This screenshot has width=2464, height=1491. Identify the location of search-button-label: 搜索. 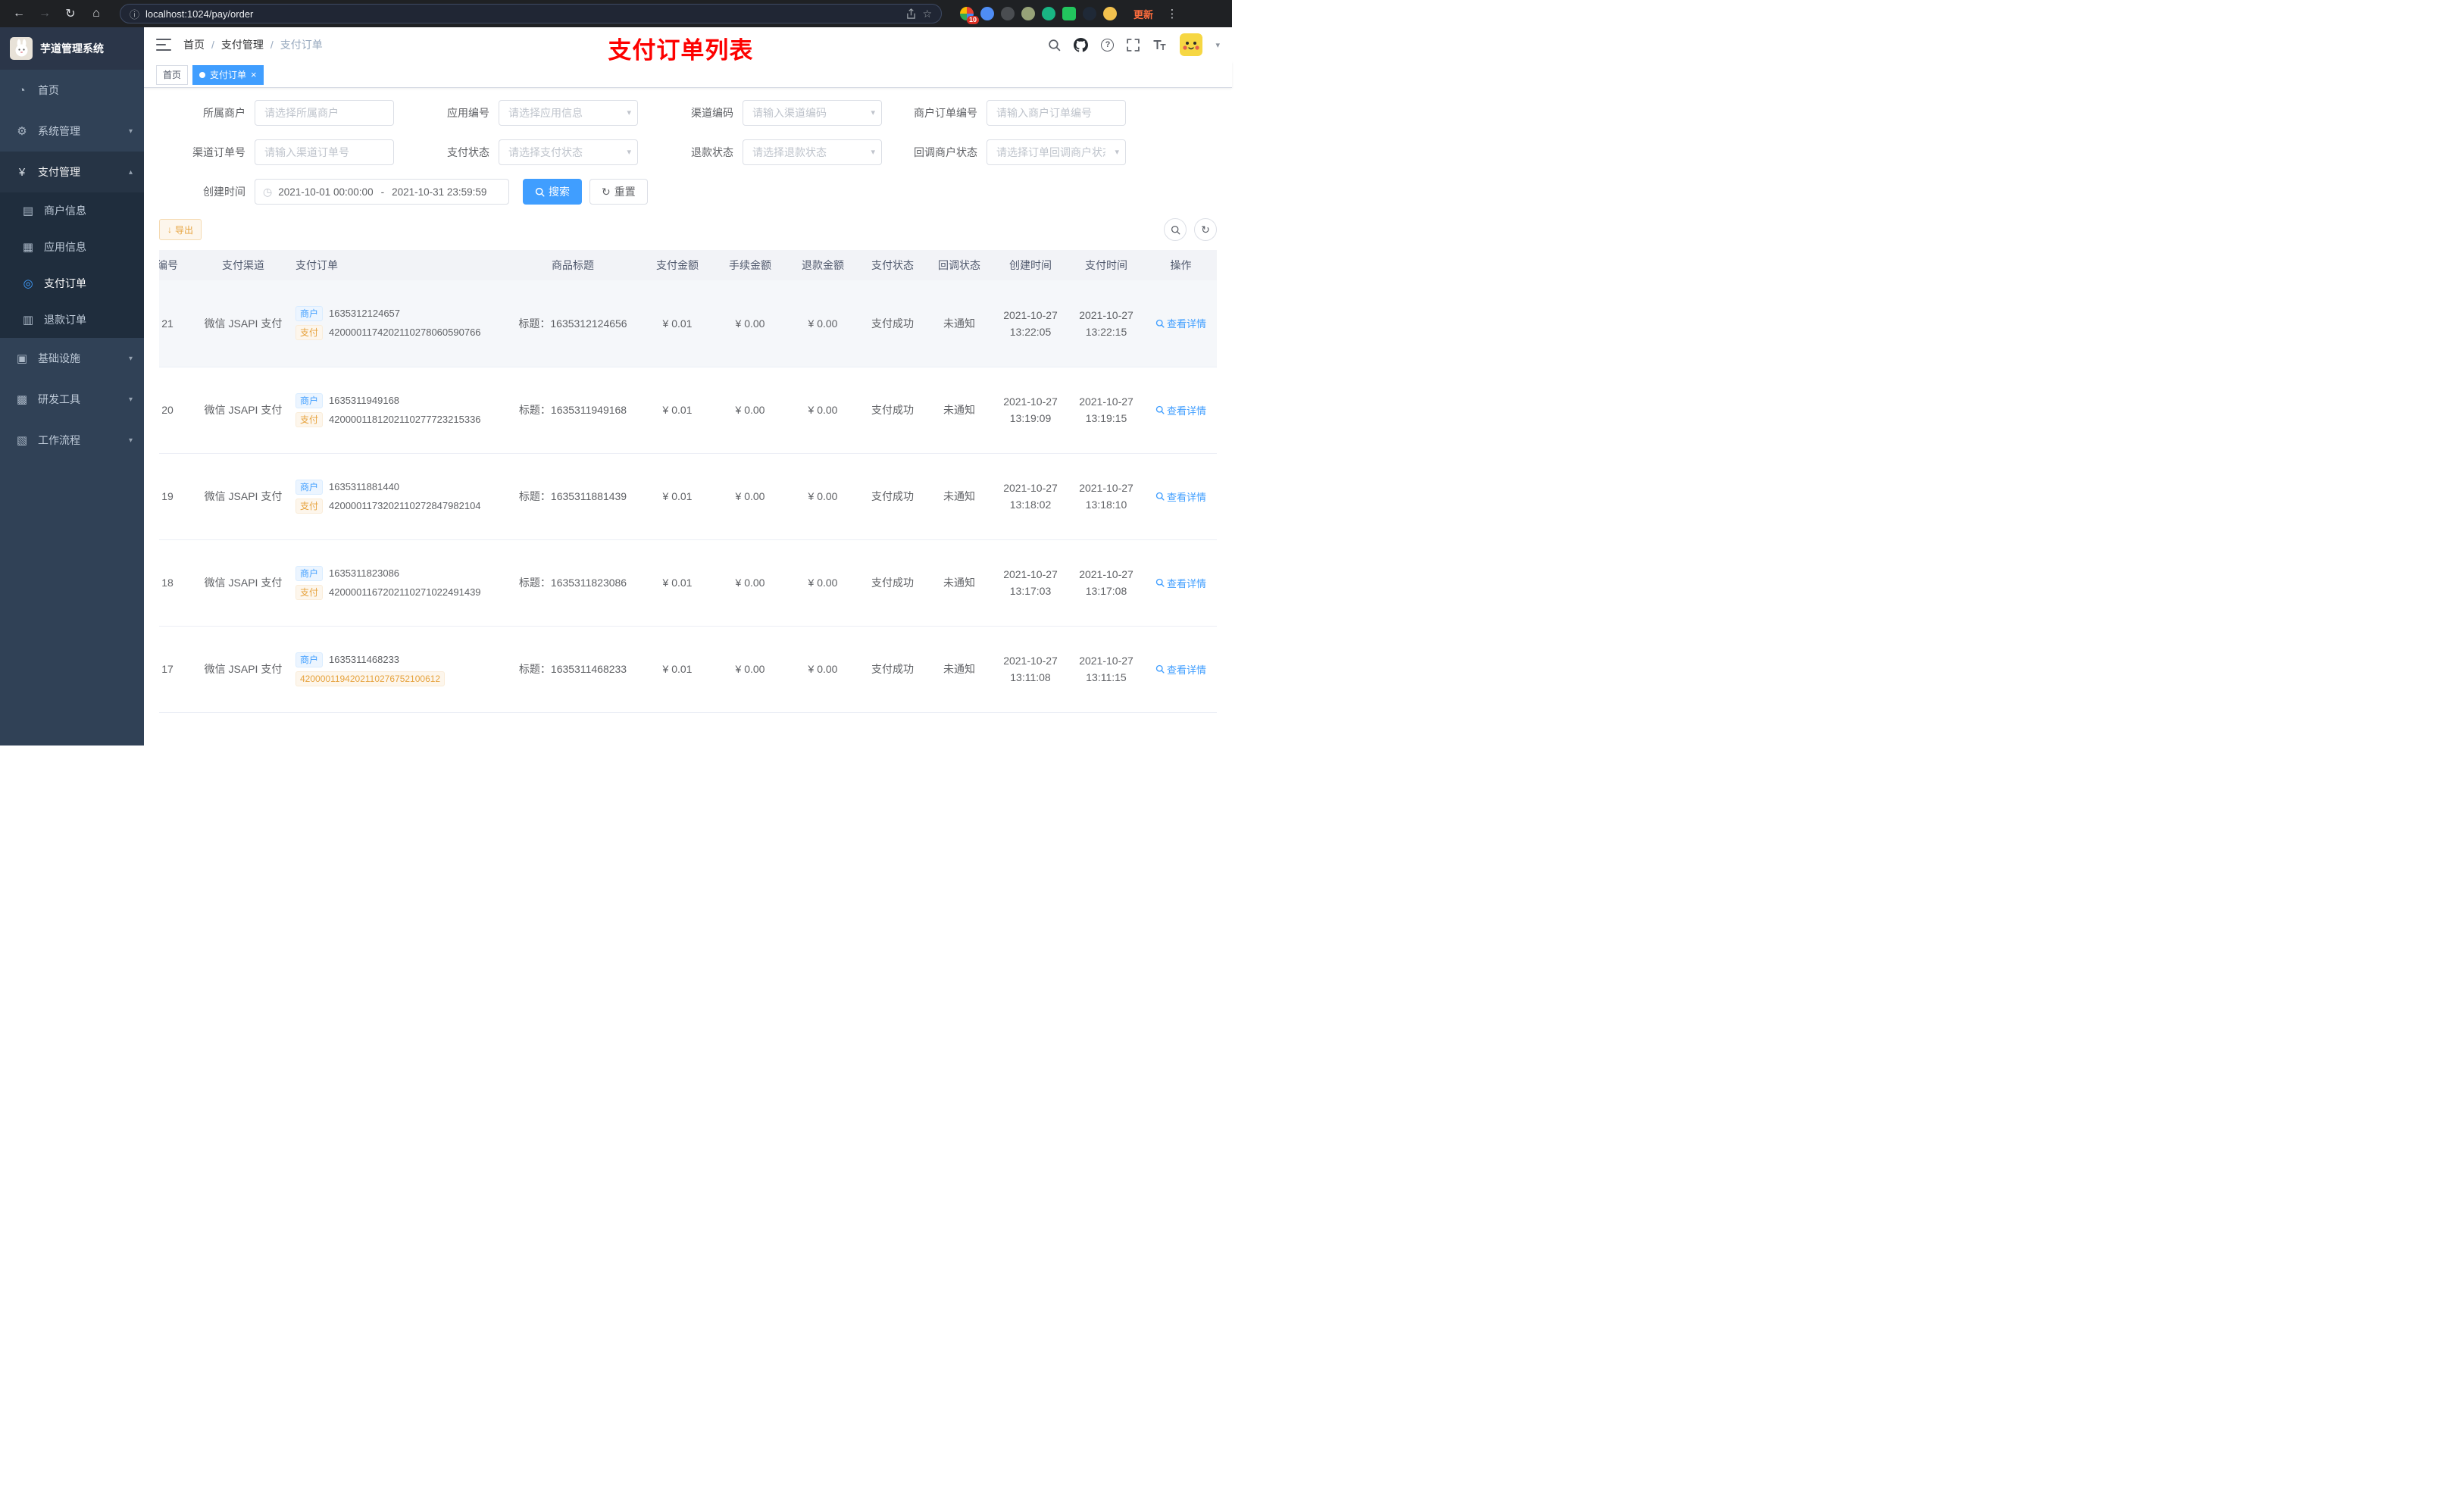
(559, 192).